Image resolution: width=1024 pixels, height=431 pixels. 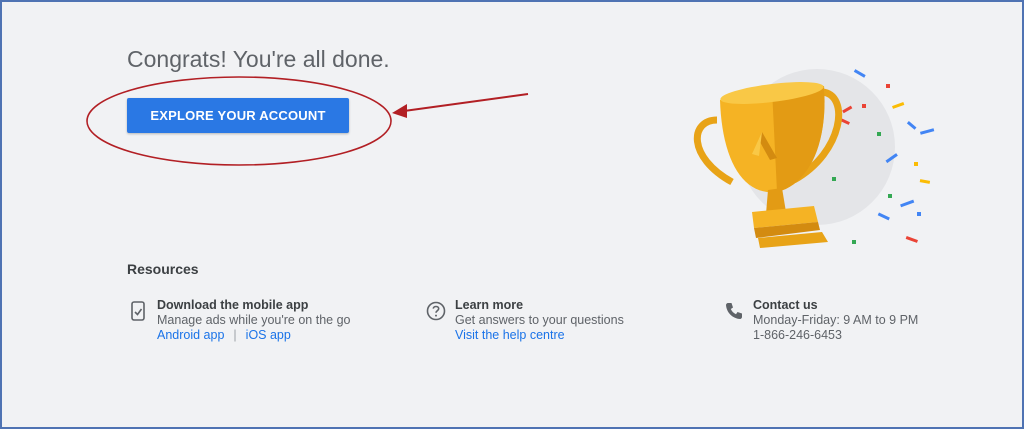 What do you see at coordinates (138, 311) in the screenshot?
I see `phone-checklist-icon` at bounding box center [138, 311].